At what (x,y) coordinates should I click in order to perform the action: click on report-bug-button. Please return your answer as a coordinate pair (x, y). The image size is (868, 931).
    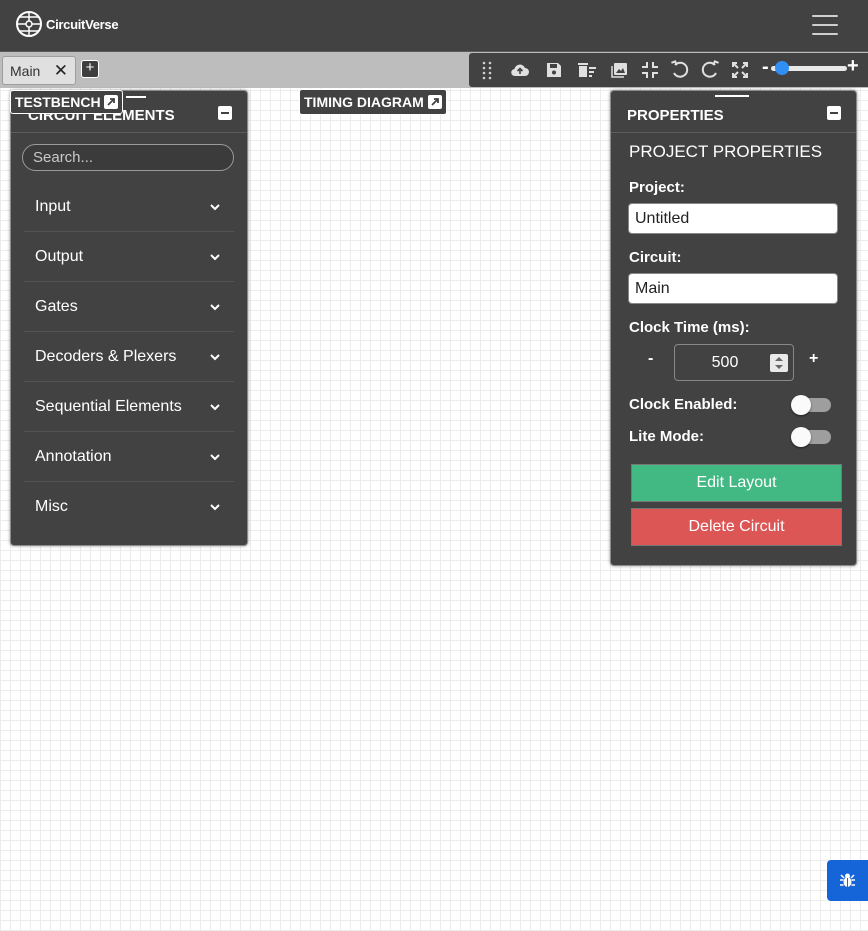
    Looking at the image, I should click on (847, 880).